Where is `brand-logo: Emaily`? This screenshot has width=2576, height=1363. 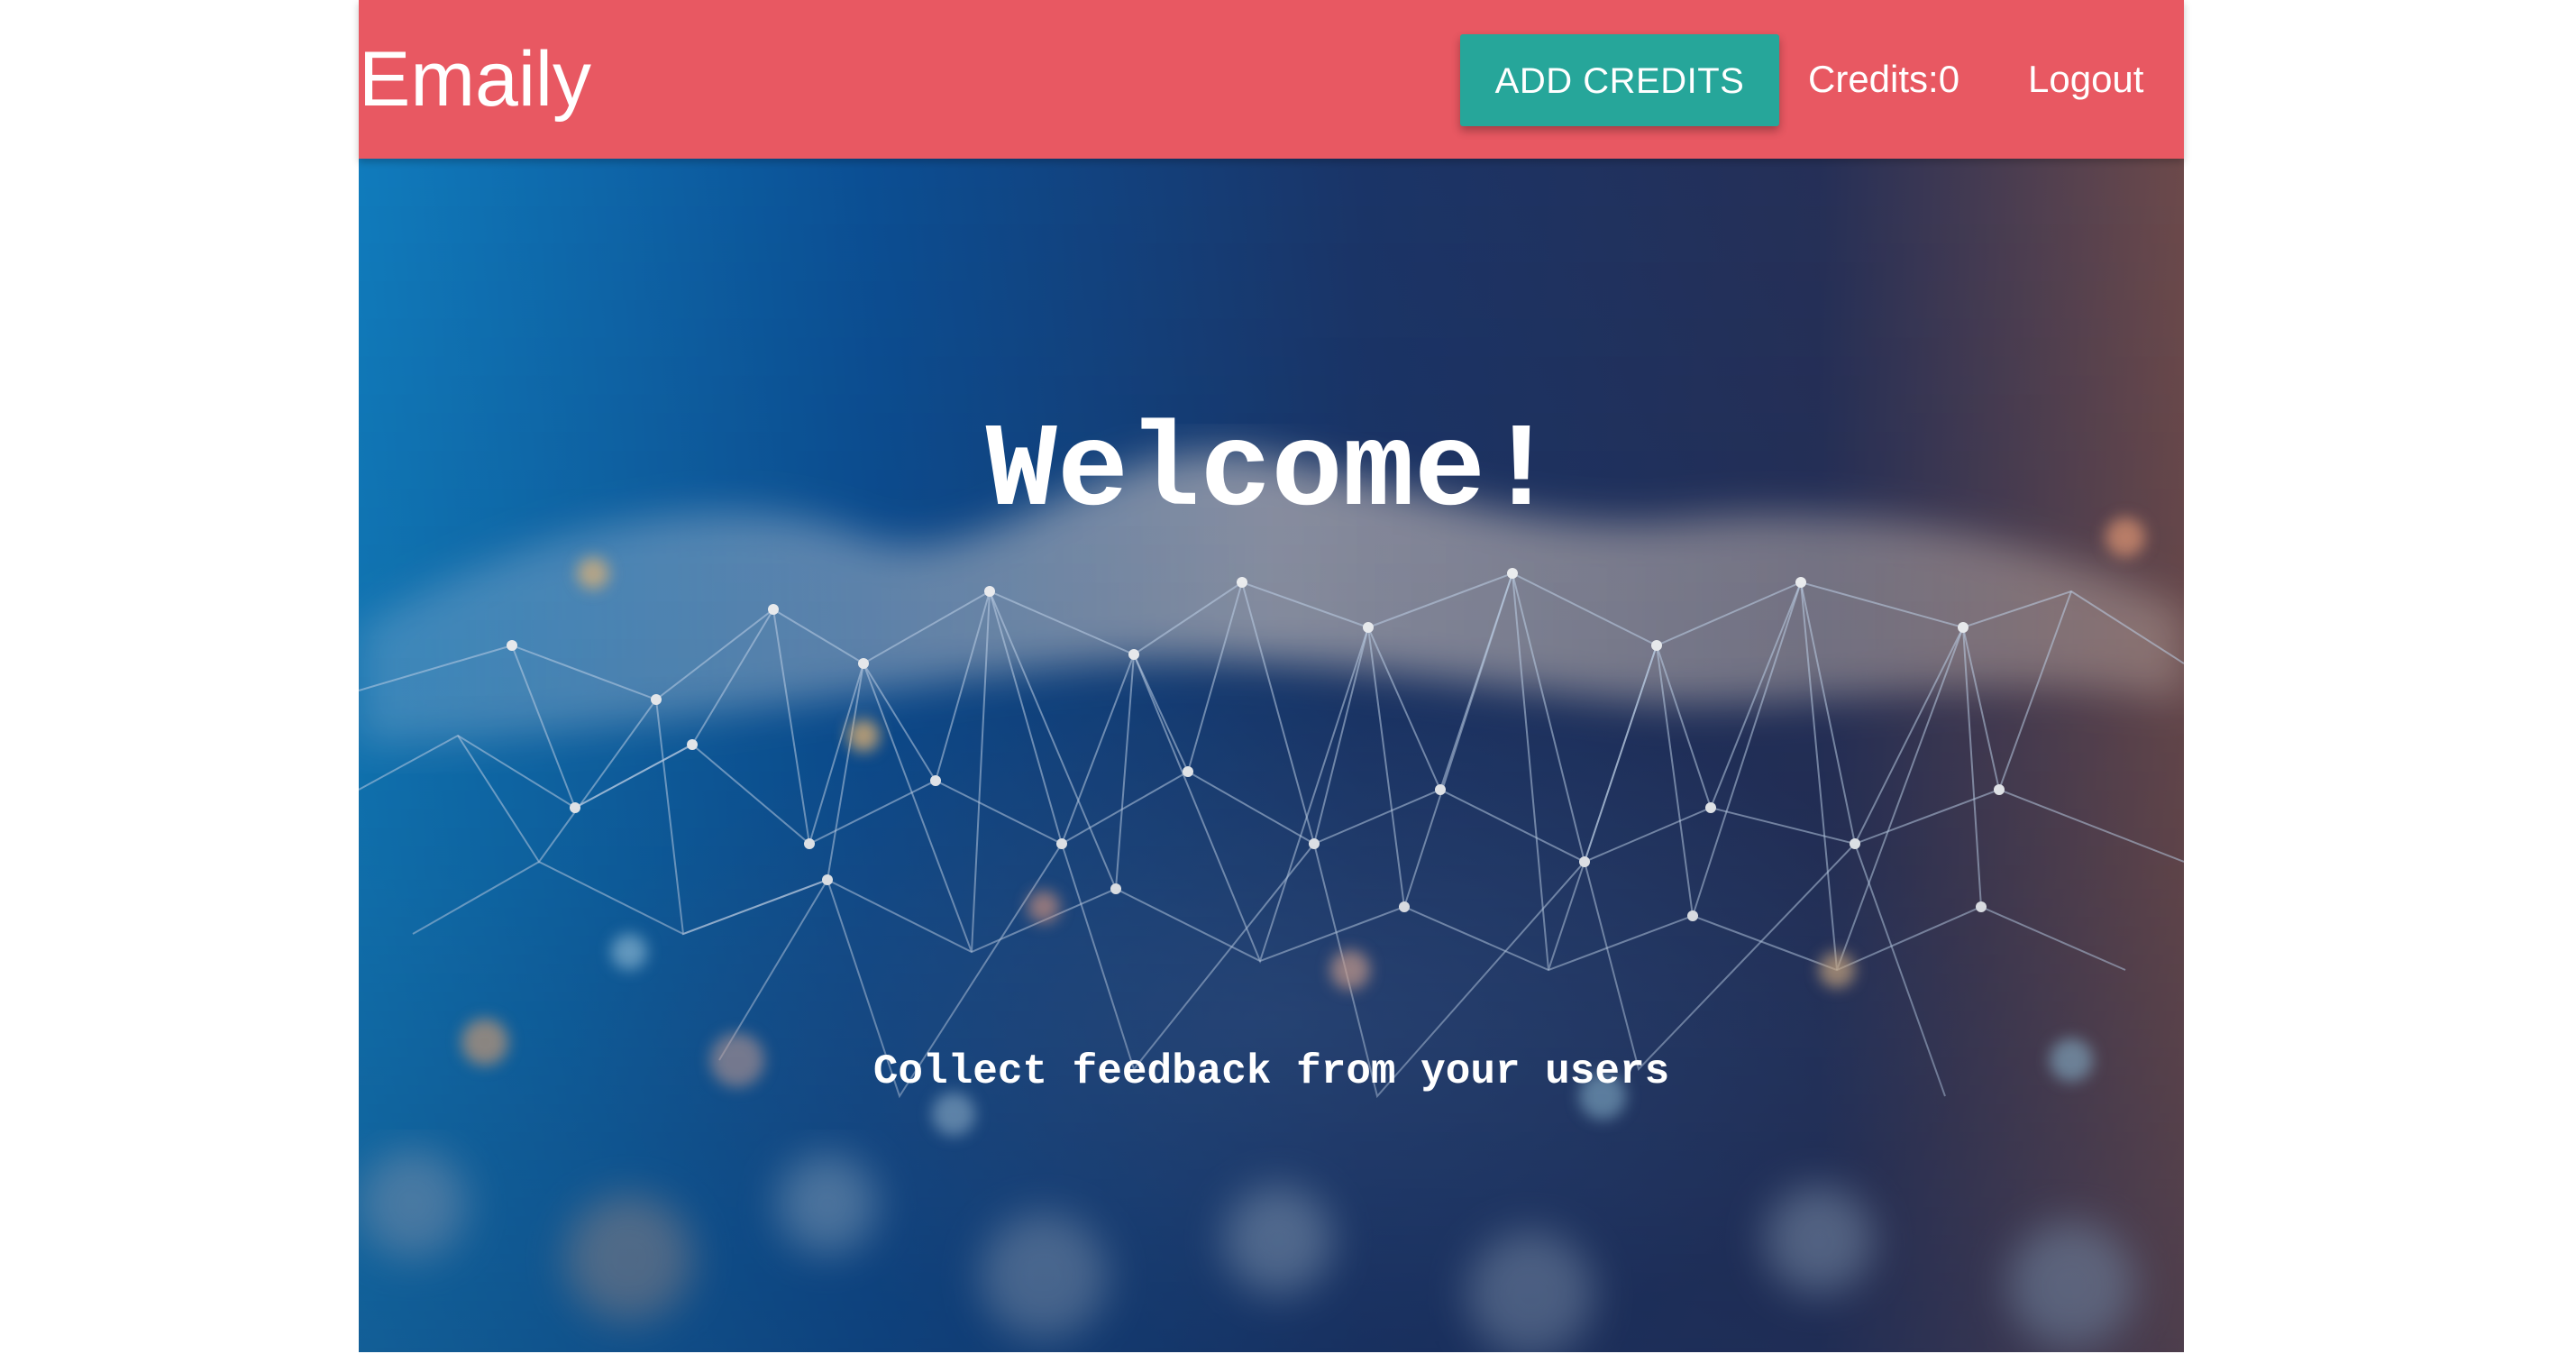 brand-logo: Emaily is located at coordinates (475, 79).